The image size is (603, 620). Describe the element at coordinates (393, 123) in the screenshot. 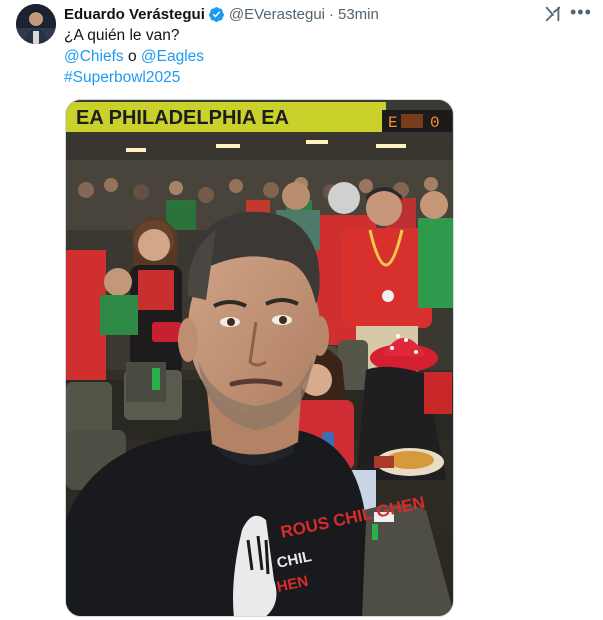

I see `scoreboard-left: E` at that location.